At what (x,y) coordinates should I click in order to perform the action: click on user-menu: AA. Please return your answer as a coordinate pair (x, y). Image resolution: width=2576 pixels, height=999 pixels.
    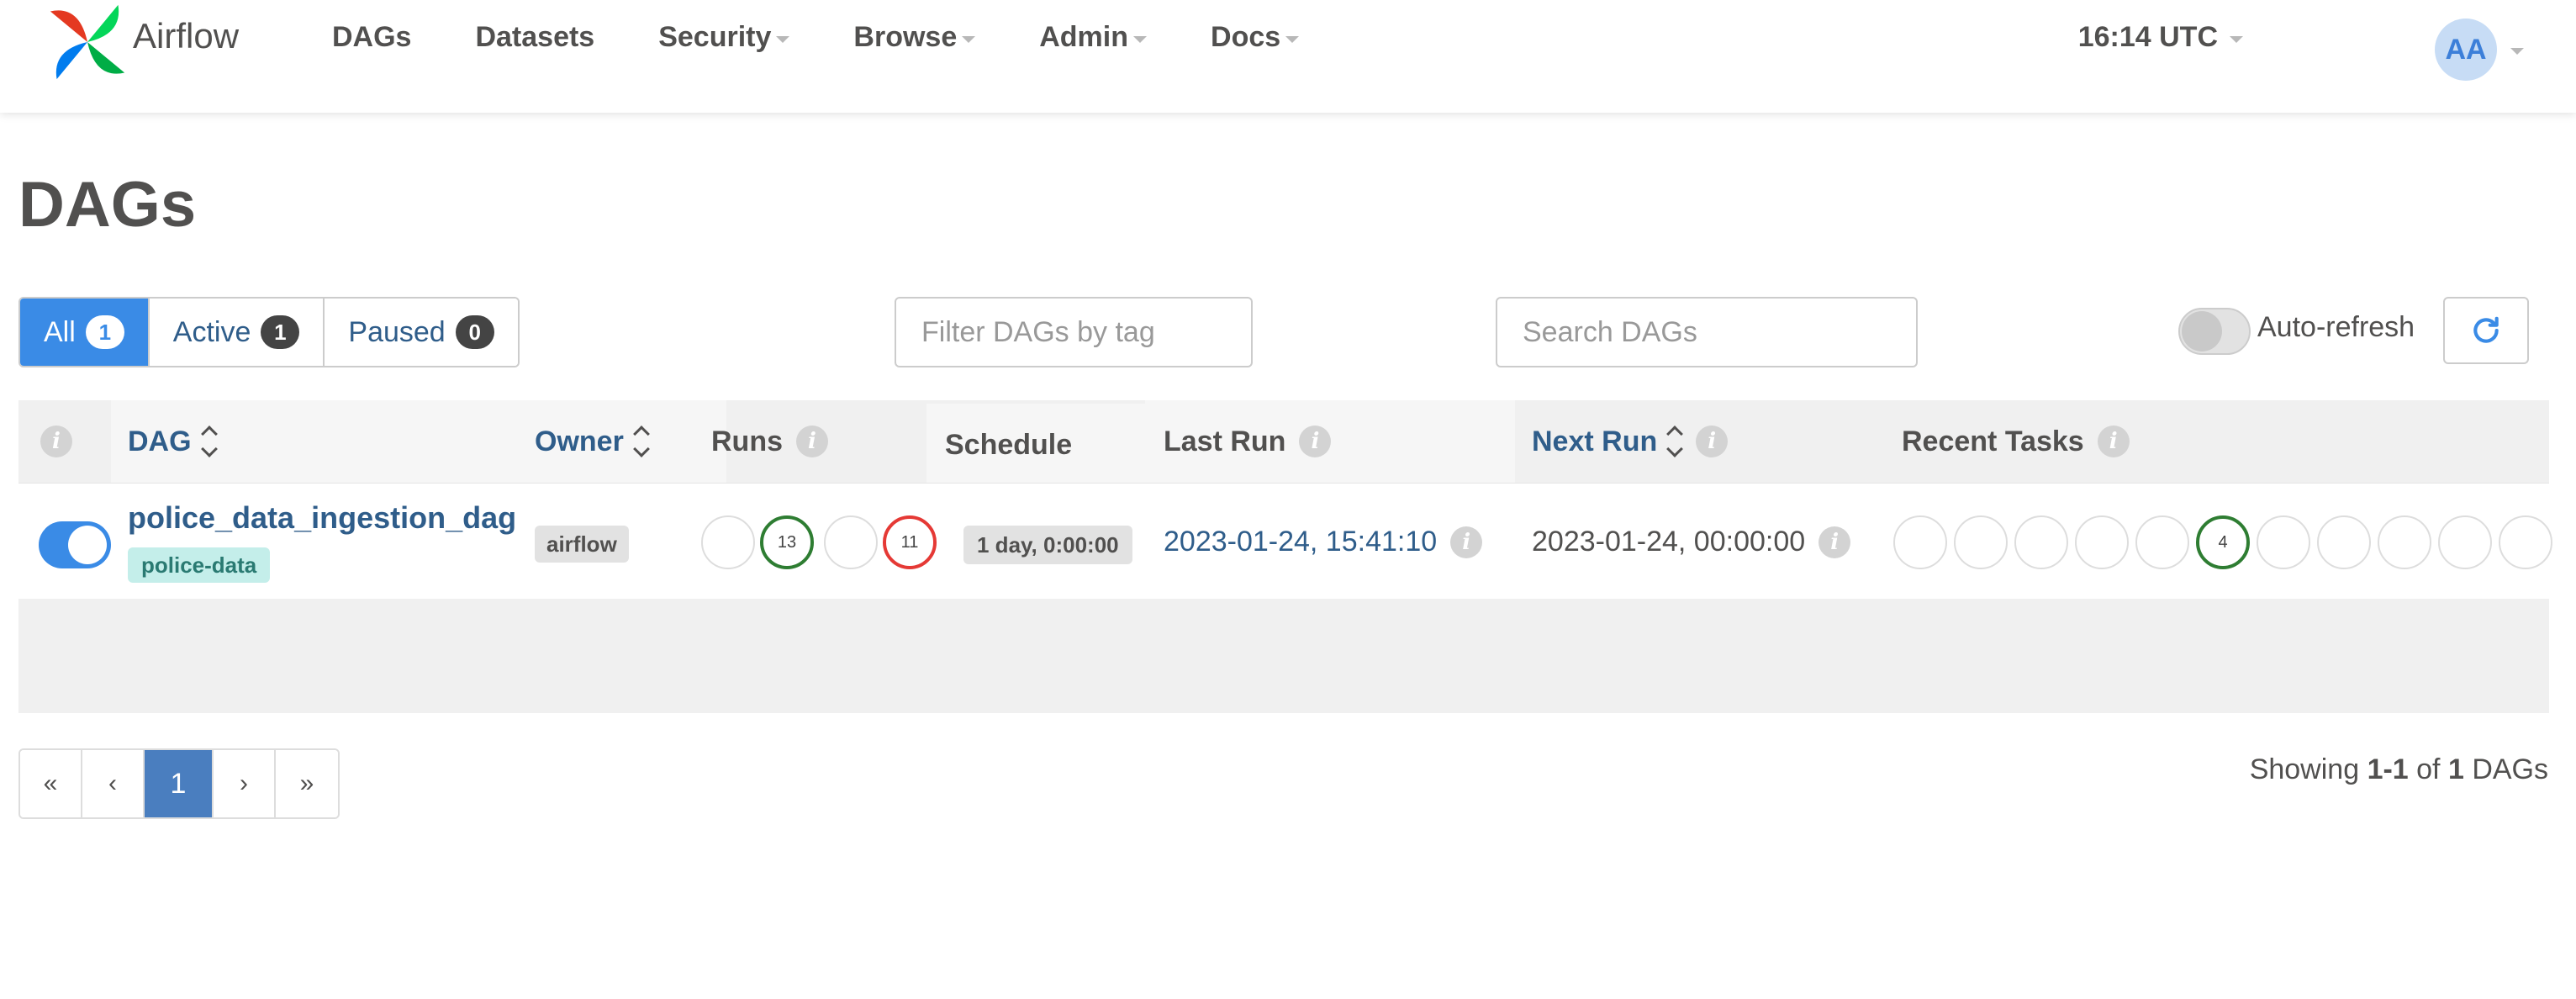
    Looking at the image, I should click on (2479, 50).